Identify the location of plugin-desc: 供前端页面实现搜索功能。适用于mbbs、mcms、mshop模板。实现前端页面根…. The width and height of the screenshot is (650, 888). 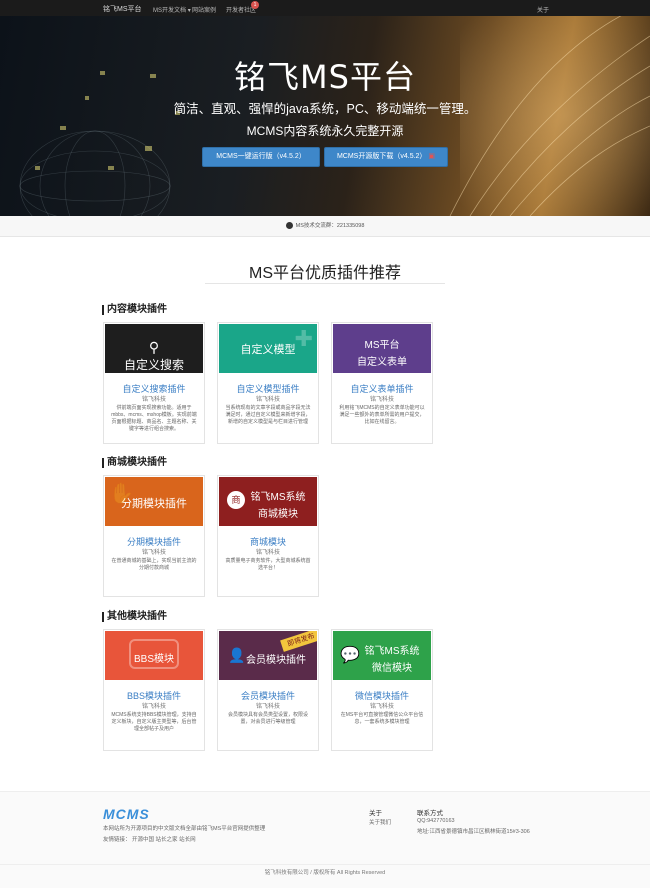
(154, 418).